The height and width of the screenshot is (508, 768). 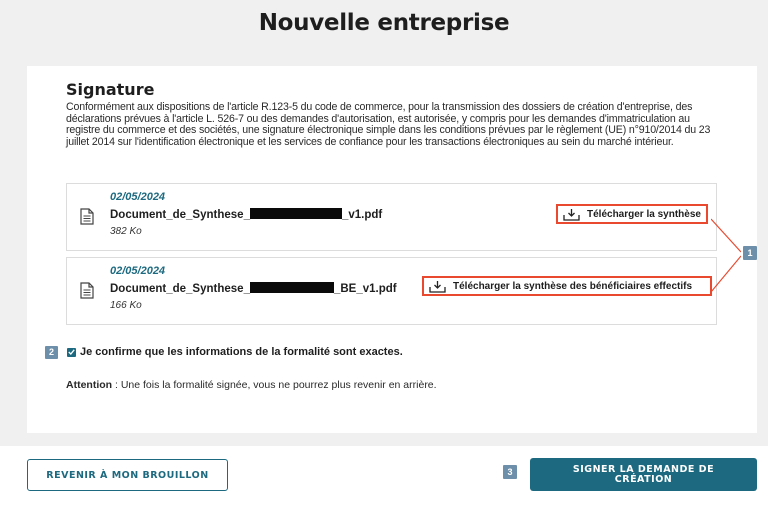 I want to click on attention-label: Attention, so click(x=89, y=385).